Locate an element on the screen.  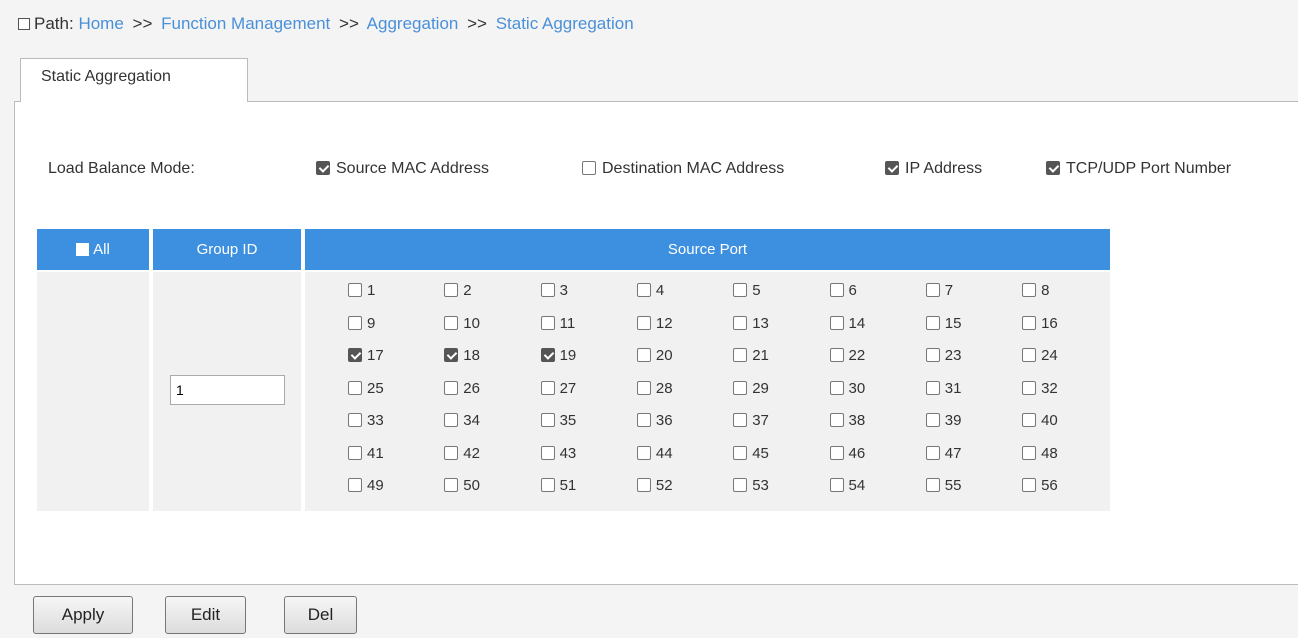
port-option-27: 27 is located at coordinates (558, 388).